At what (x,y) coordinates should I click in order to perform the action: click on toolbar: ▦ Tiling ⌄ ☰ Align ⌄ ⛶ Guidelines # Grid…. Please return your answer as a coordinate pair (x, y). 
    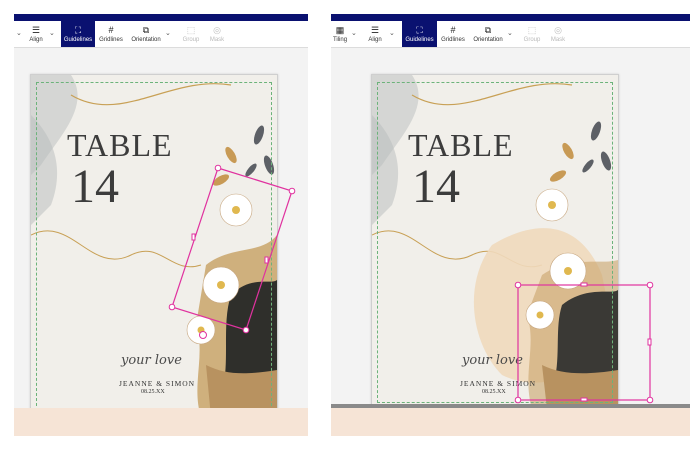
    Looking at the image, I should click on (510, 34).